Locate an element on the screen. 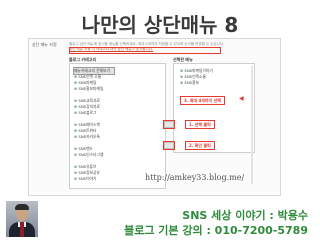 Image resolution: width=320 pixels, height=240 pixels. callout-select: 1. 선택 클릭 is located at coordinates (200, 124).